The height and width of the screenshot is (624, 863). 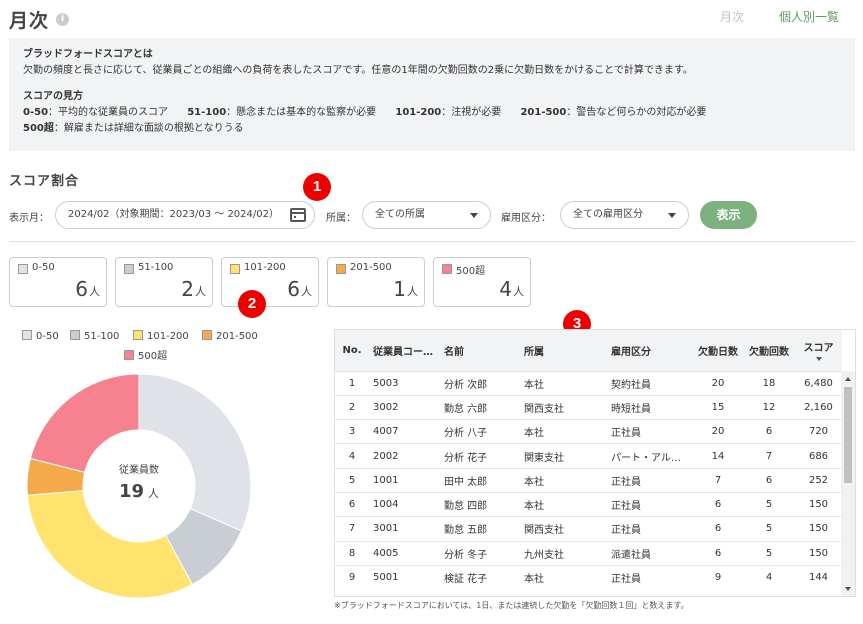 I want to click on employment-type-label: 雇用区分：, so click(x=526, y=218).